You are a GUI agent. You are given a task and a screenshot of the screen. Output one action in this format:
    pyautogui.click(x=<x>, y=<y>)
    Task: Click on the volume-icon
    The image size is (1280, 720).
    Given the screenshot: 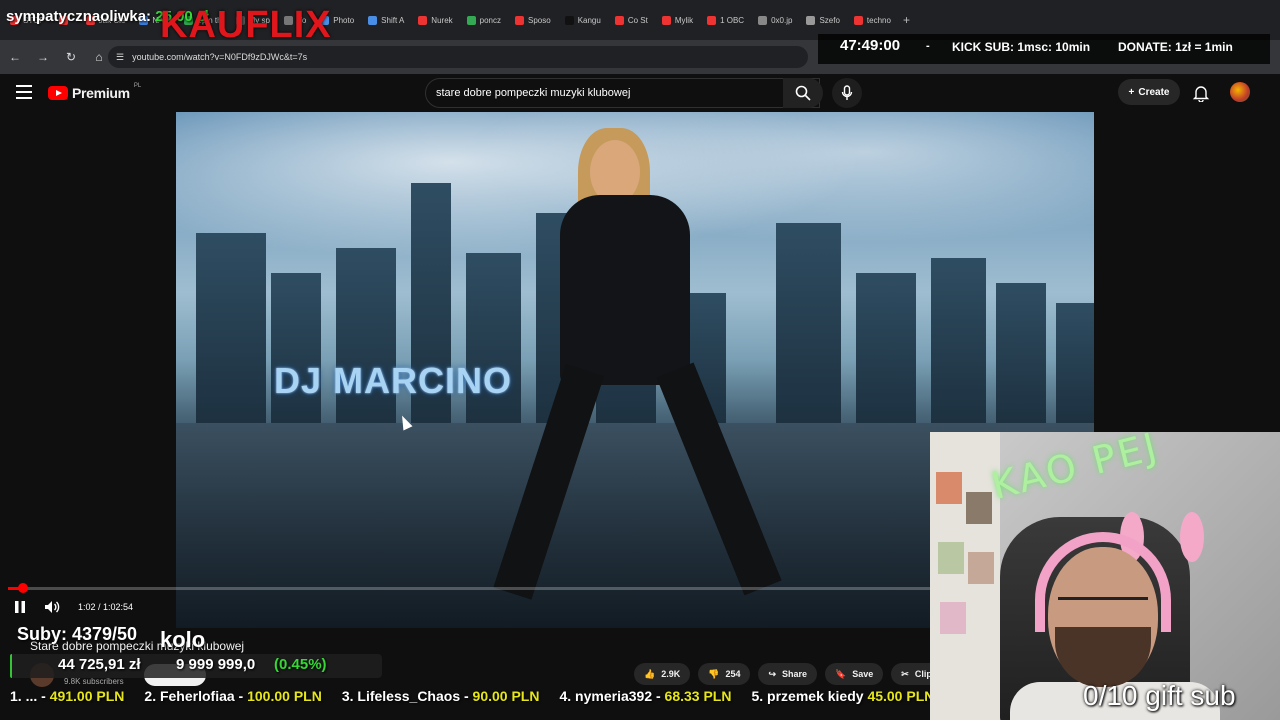 What is the action you would take?
    pyautogui.click(x=52, y=607)
    